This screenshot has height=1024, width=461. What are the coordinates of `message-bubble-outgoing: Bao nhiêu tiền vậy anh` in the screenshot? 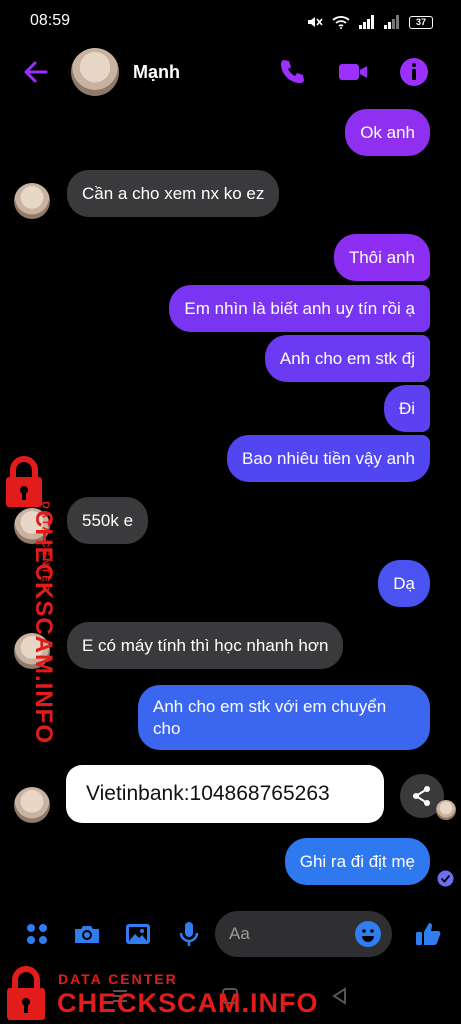 It's located at (328, 458).